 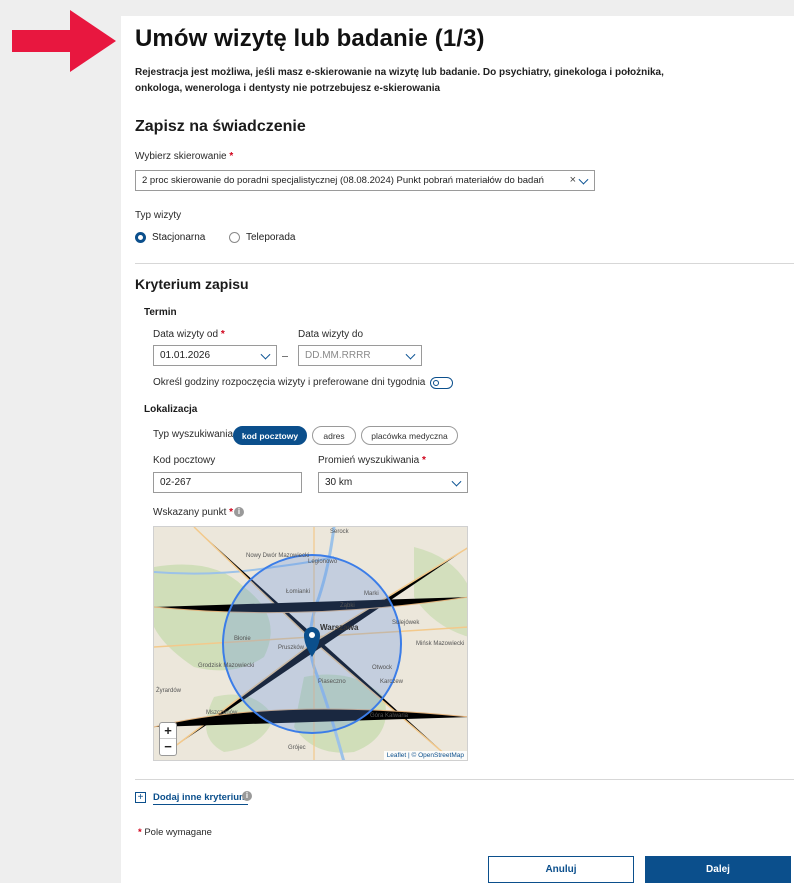 I want to click on radius-label: Promień wyszukiwania *, so click(x=372, y=460).